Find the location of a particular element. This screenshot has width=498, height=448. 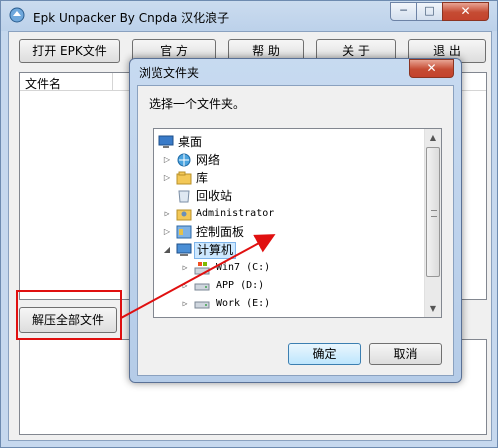

scroll-grip-icon is located at coordinates (434, 213).